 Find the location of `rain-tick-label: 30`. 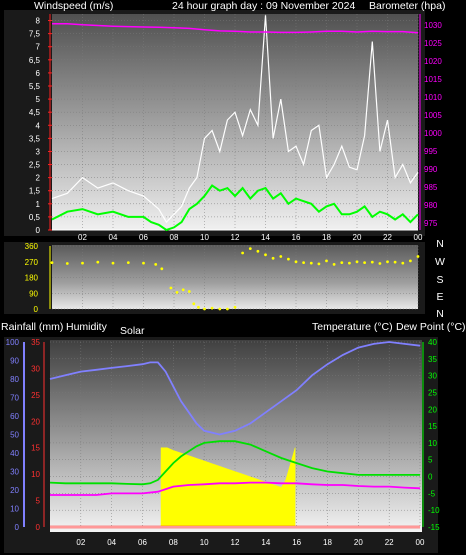

rain-tick-label: 30 is located at coordinates (35, 368).